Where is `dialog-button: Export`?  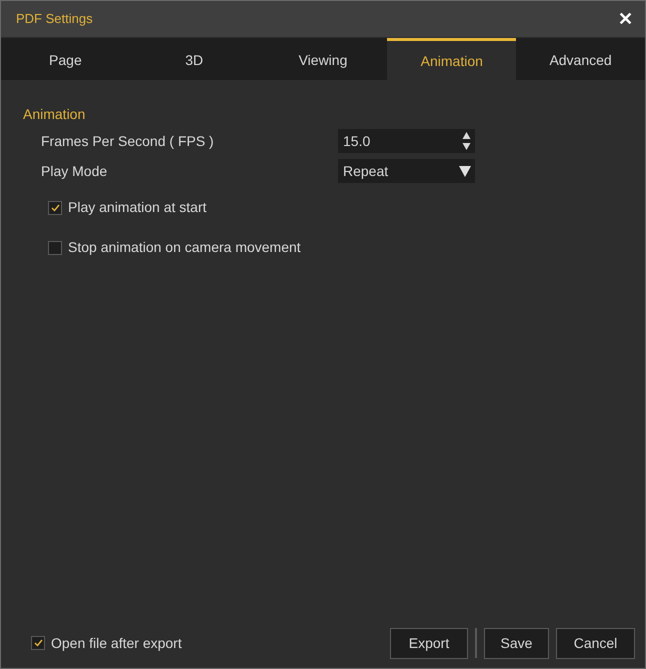 dialog-button: Export is located at coordinates (429, 643).